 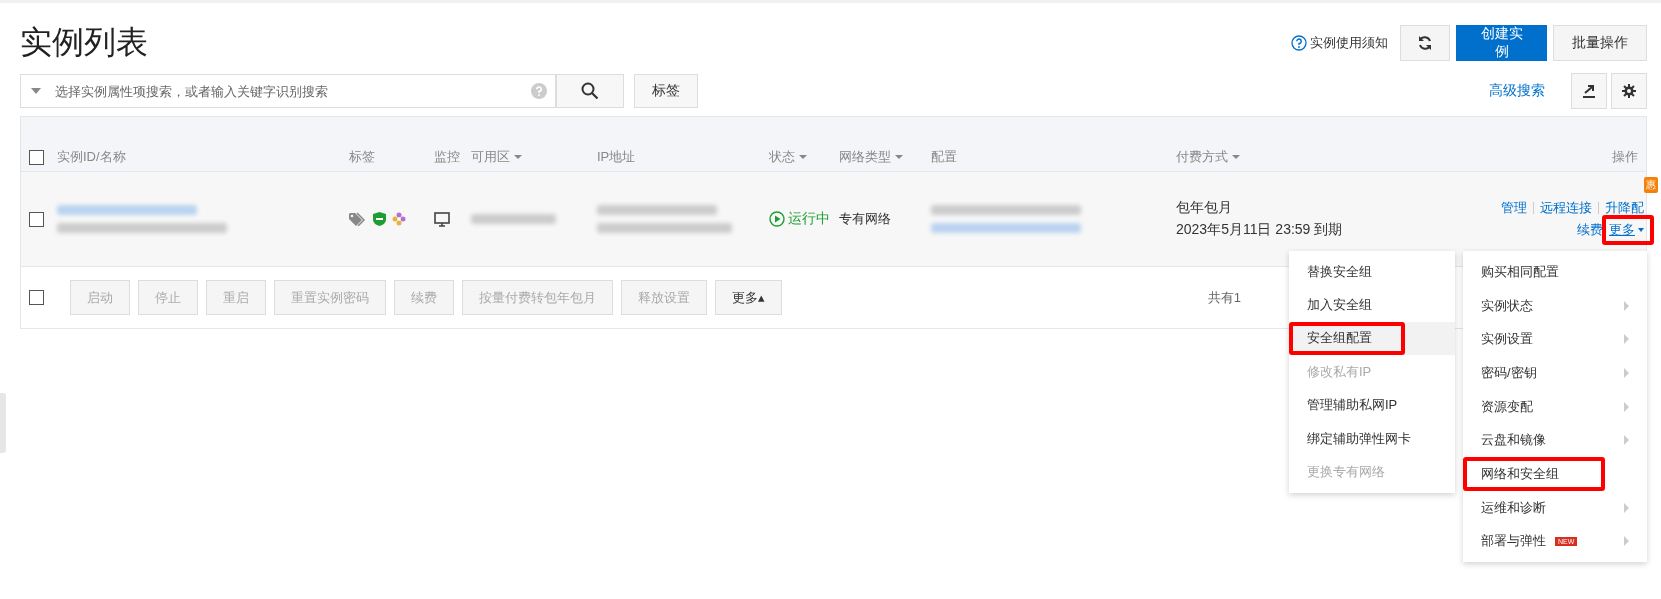 What do you see at coordinates (1372, 405) in the screenshot?
I see `menu-item: 管理辅助私网IP` at bounding box center [1372, 405].